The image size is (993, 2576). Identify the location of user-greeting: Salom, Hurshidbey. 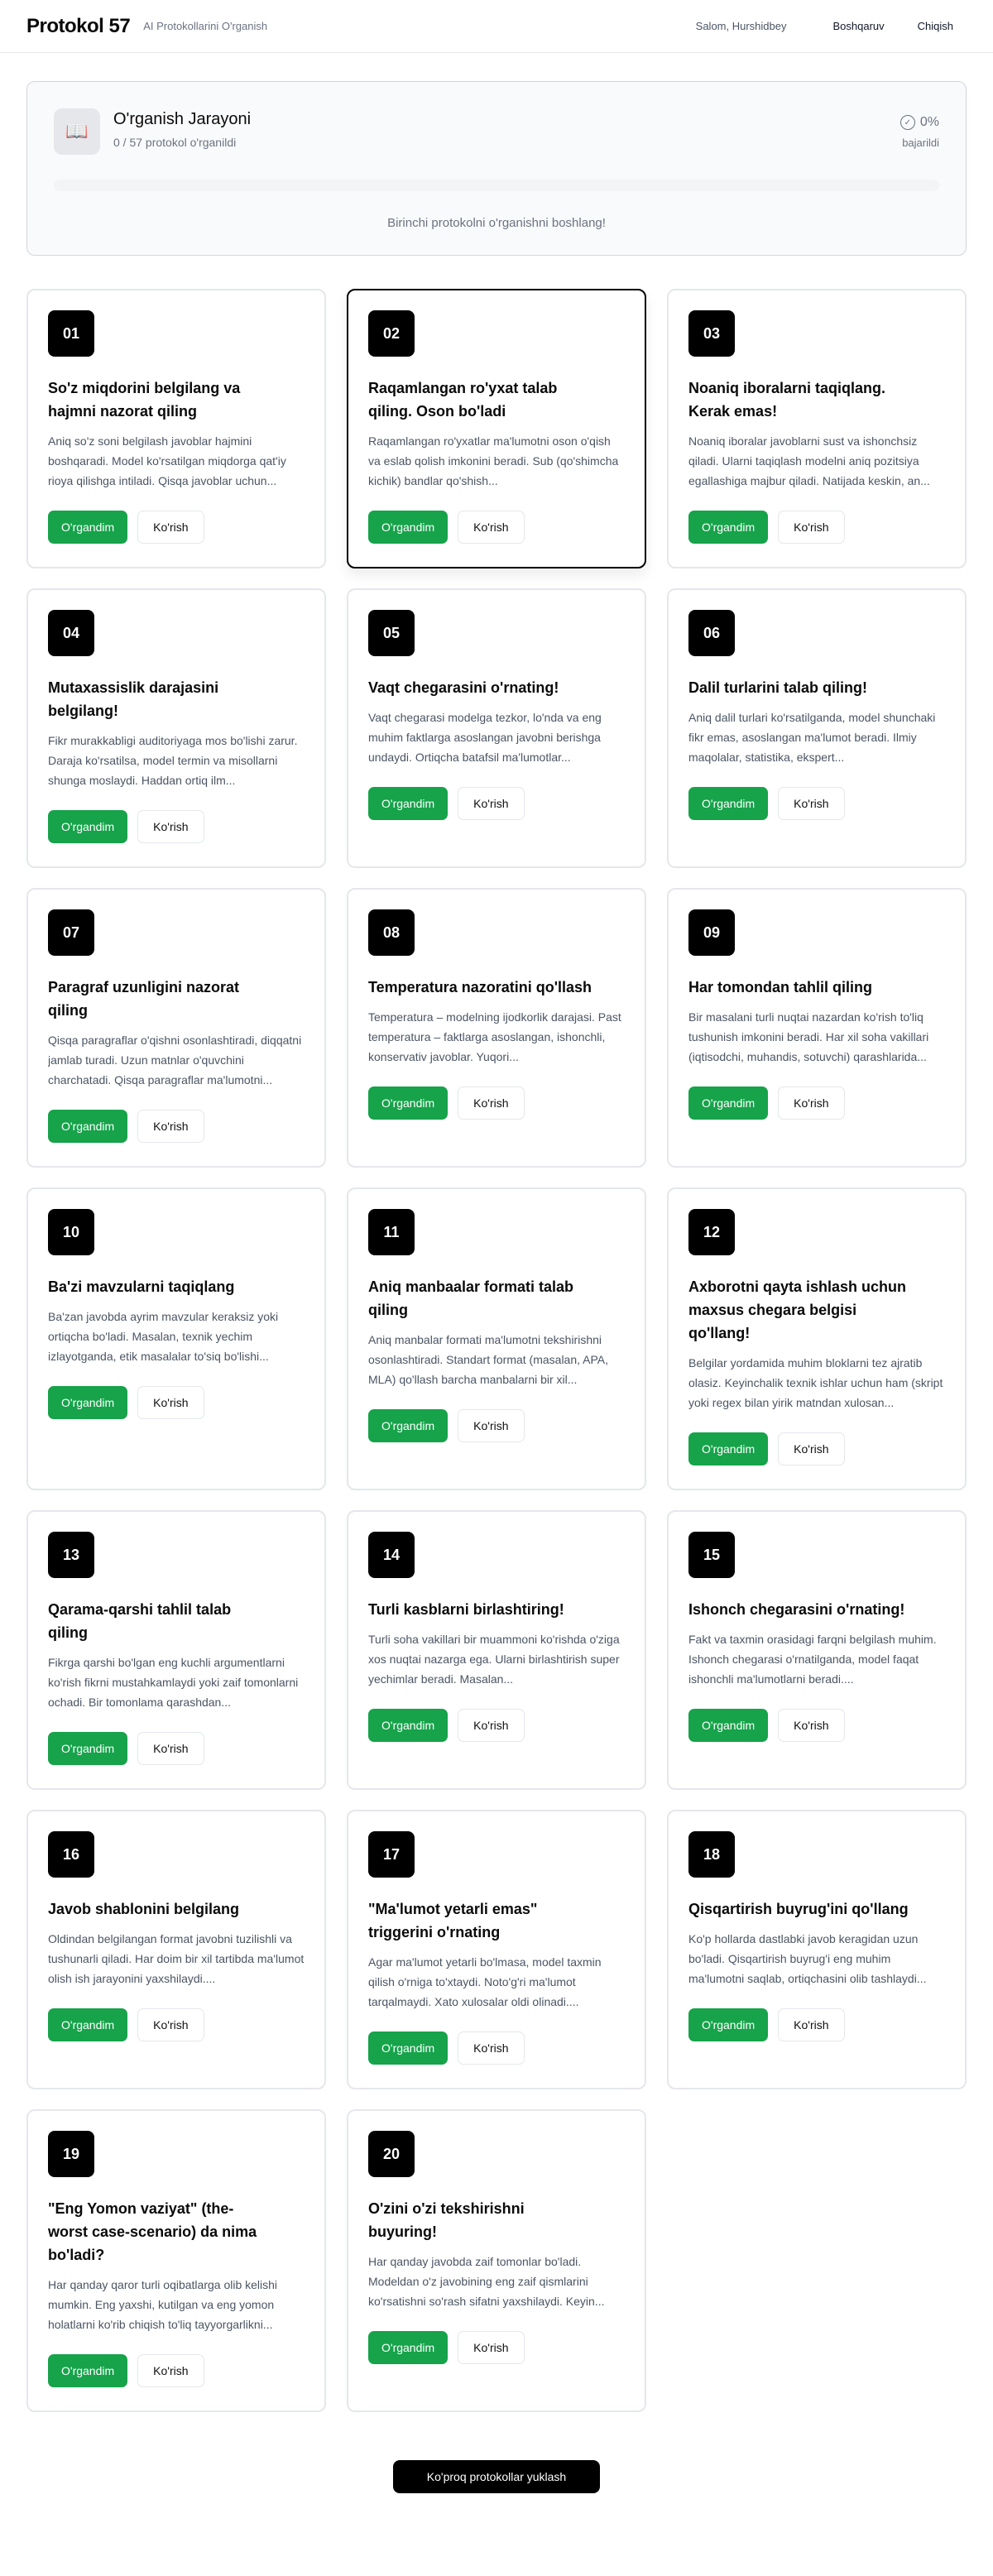
(741, 26).